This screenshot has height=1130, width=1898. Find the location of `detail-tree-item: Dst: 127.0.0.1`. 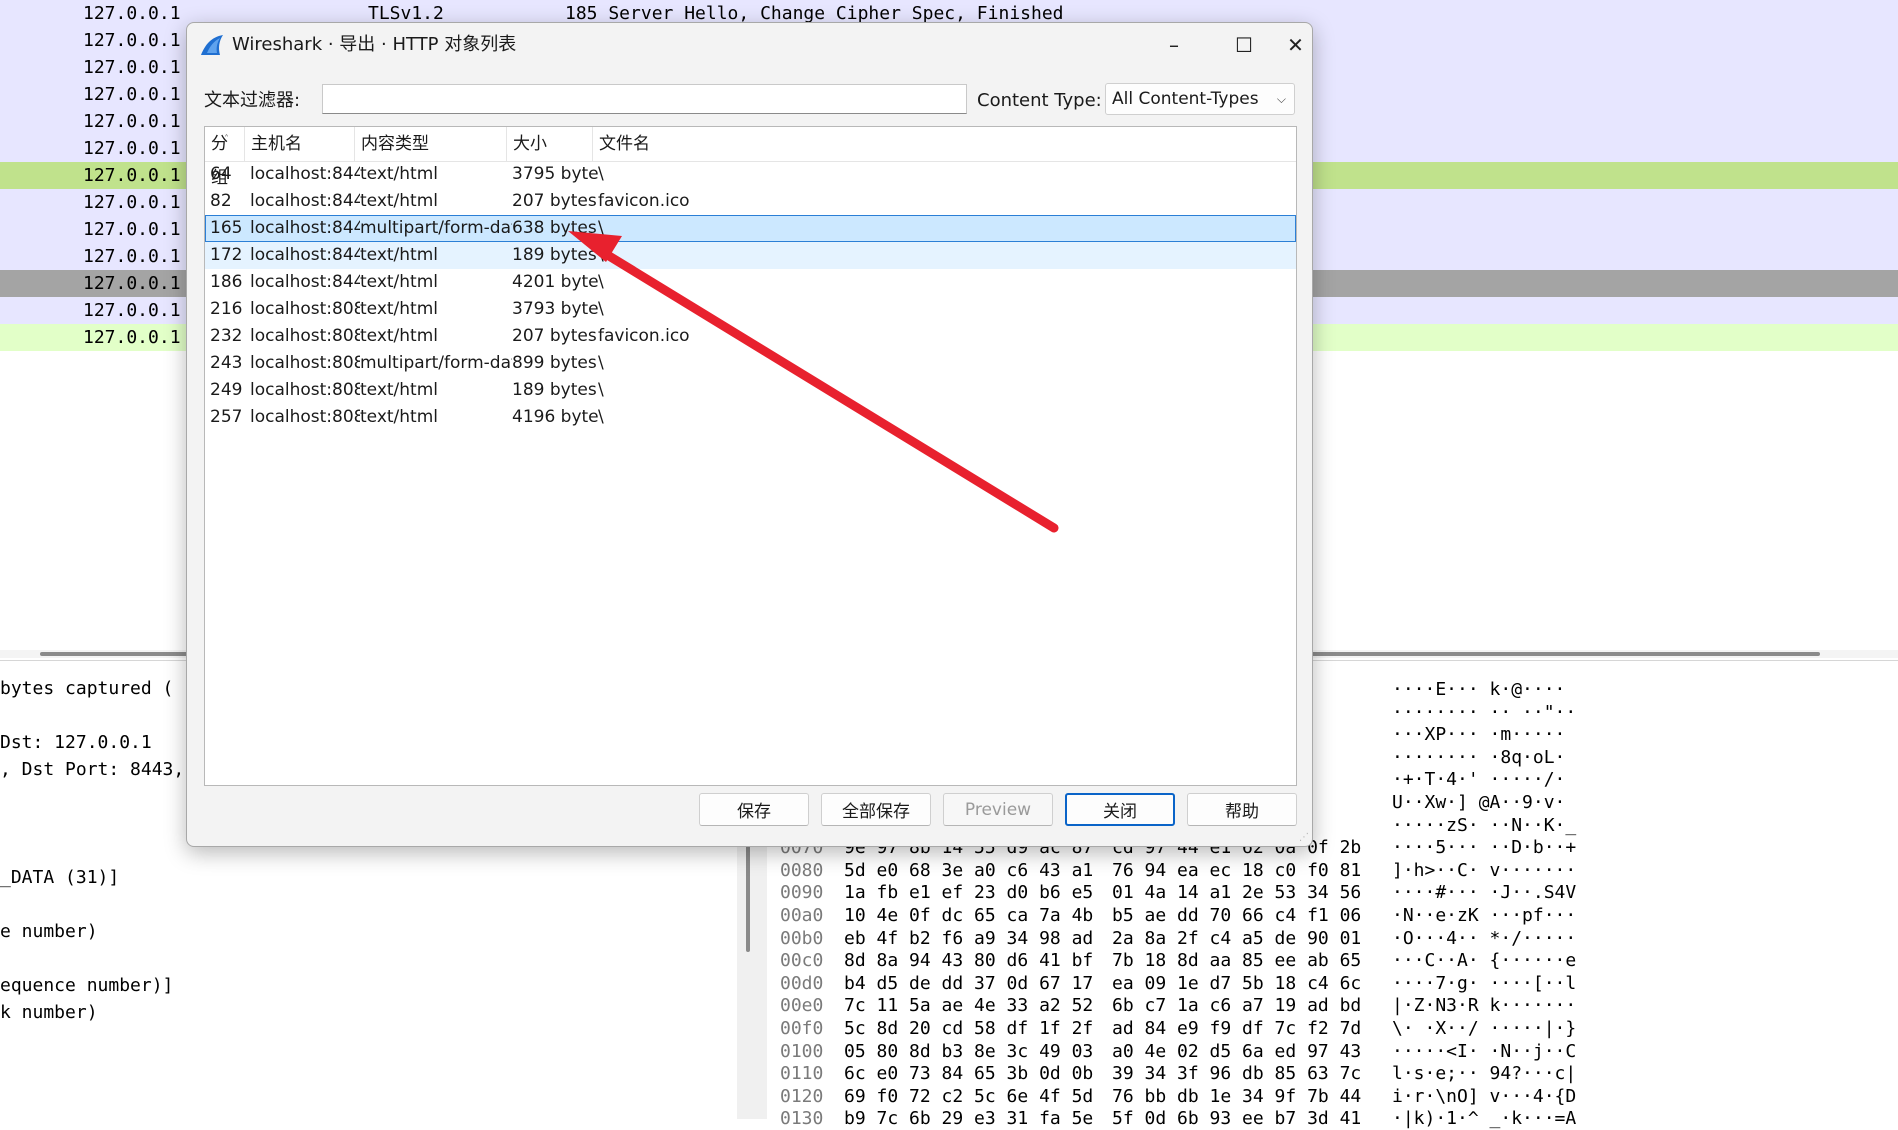

detail-tree-item: Dst: 127.0.0.1 is located at coordinates (76, 742).